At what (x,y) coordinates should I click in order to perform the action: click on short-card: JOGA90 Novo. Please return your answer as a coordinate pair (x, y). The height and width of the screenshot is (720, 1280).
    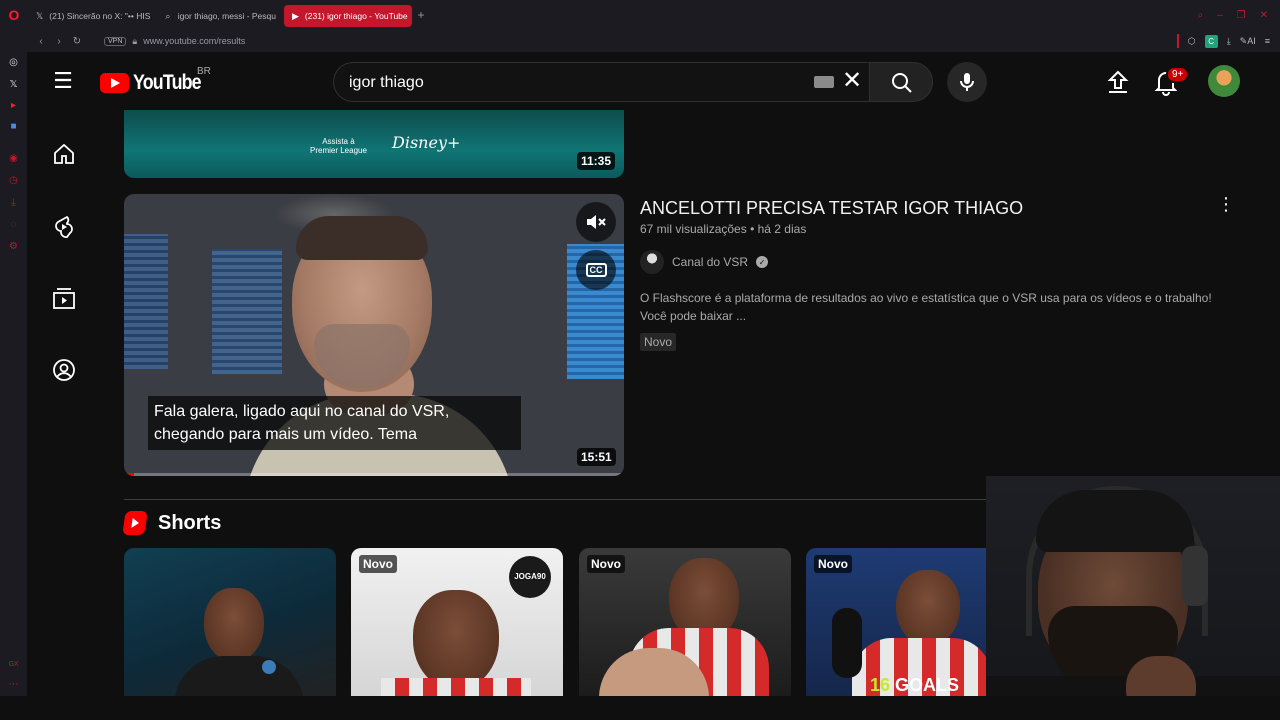
    Looking at the image, I should click on (457, 622).